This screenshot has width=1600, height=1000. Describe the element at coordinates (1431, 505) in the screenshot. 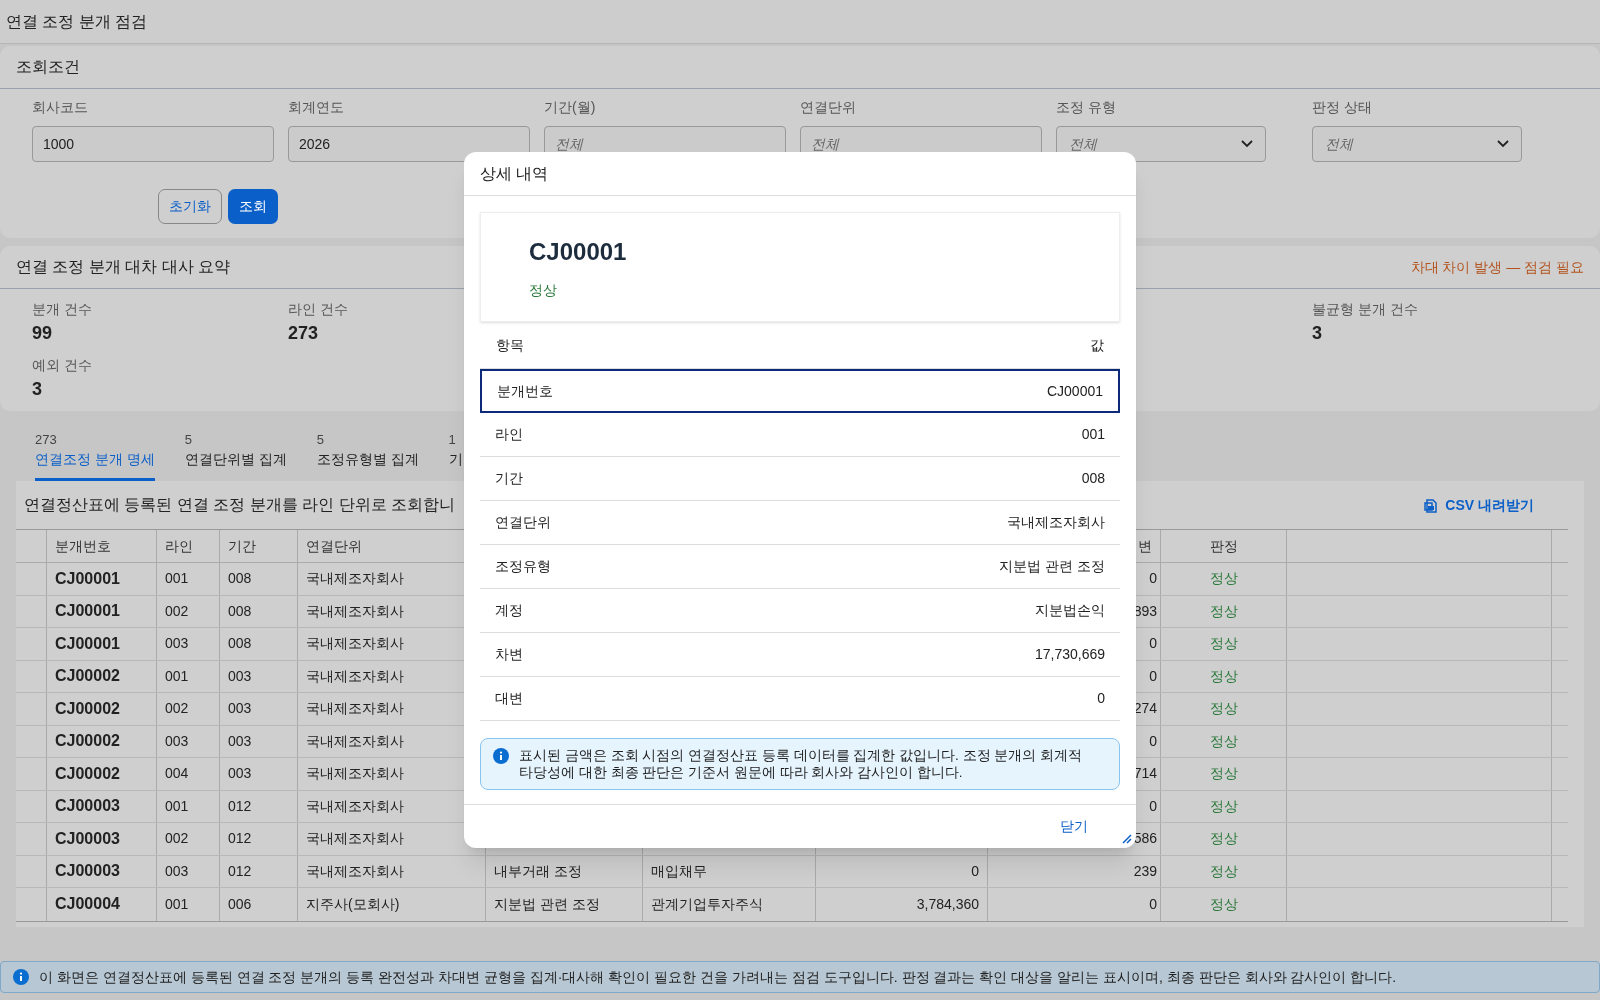

I see `spreadsheet-icon` at that location.